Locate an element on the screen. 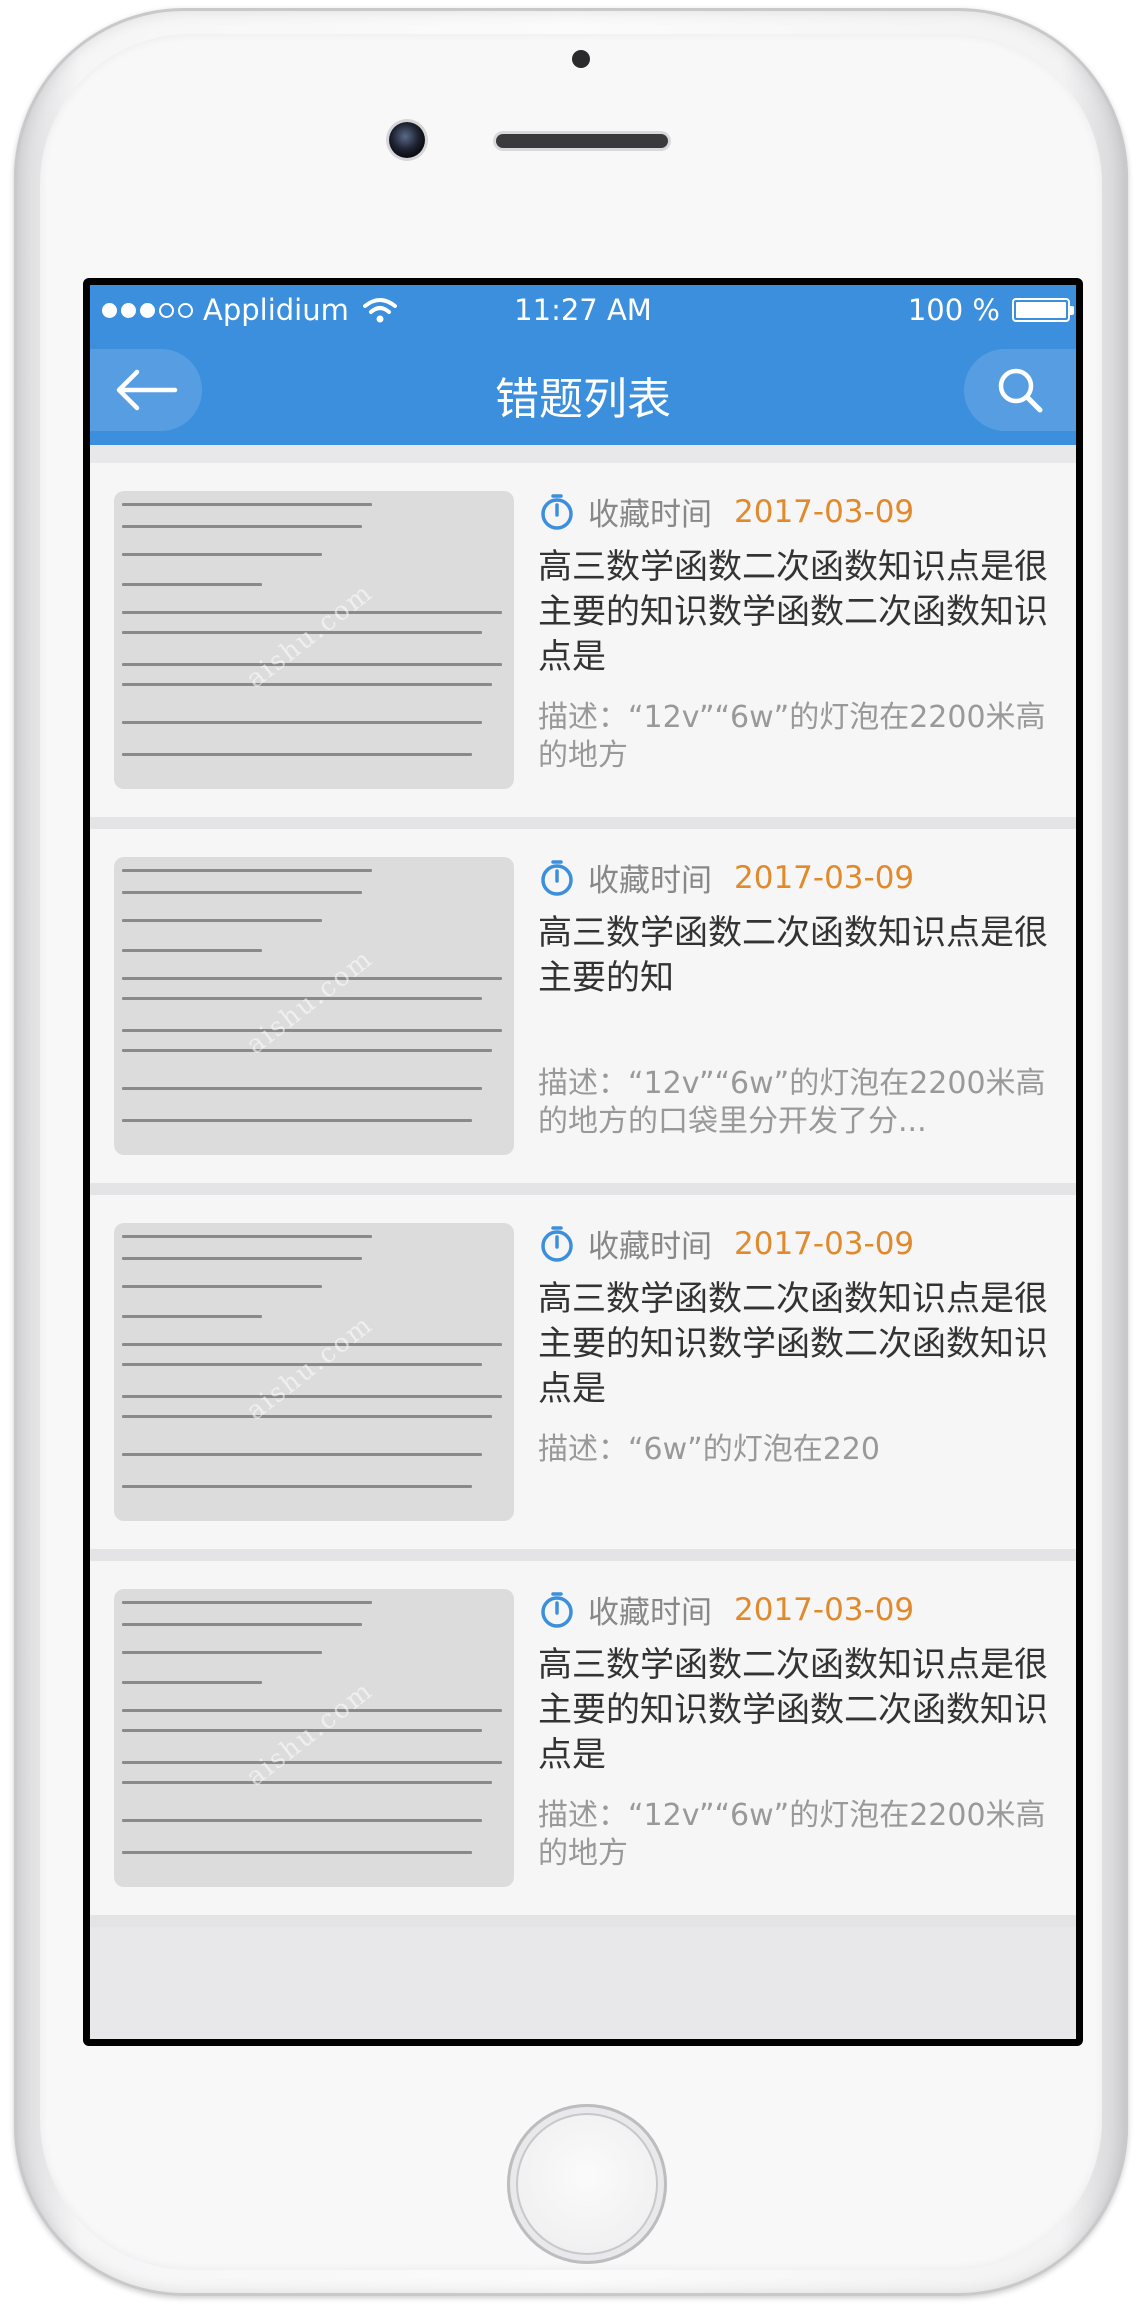 The width and height of the screenshot is (1143, 2304). front-camera is located at coordinates (407, 140).